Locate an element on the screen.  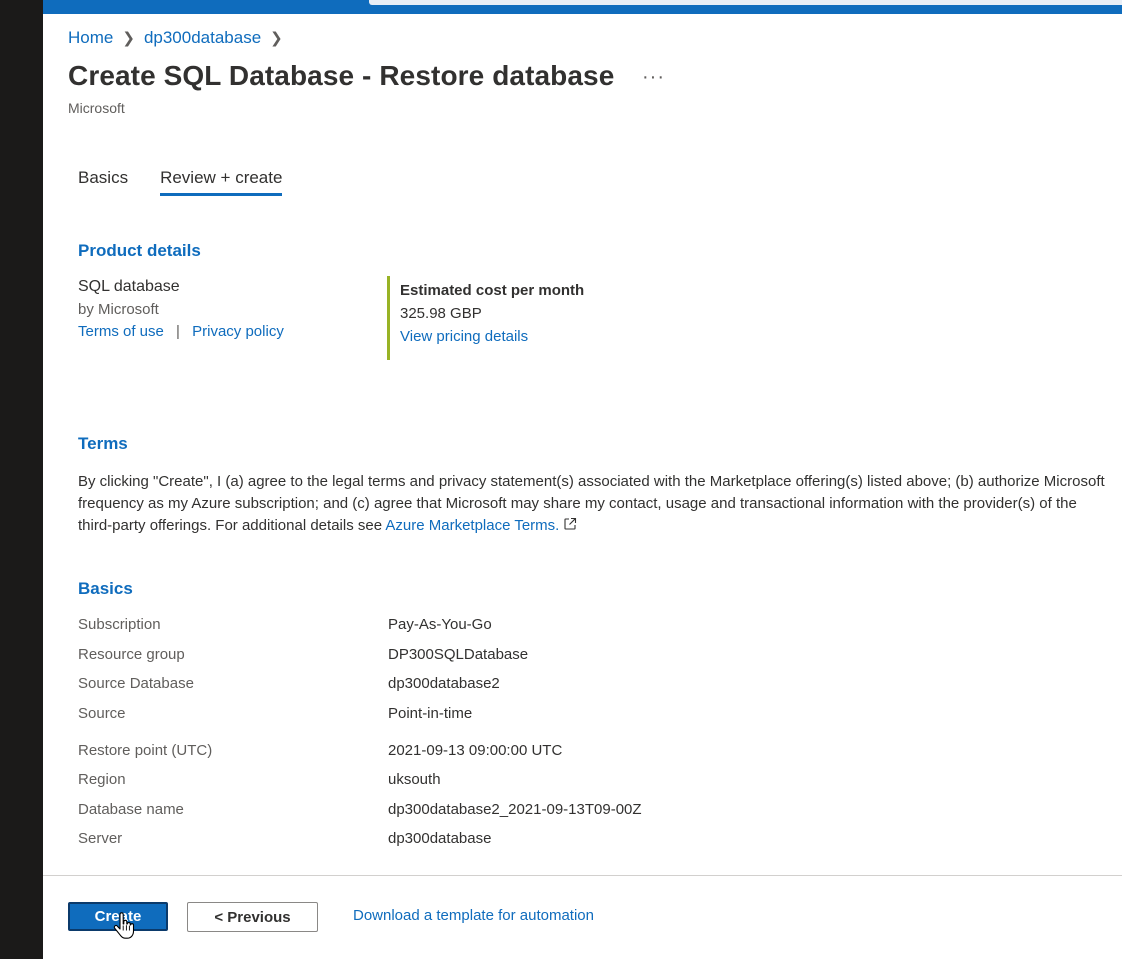
estimated-cost-value: 325.98 GBP is located at coordinates (441, 313).